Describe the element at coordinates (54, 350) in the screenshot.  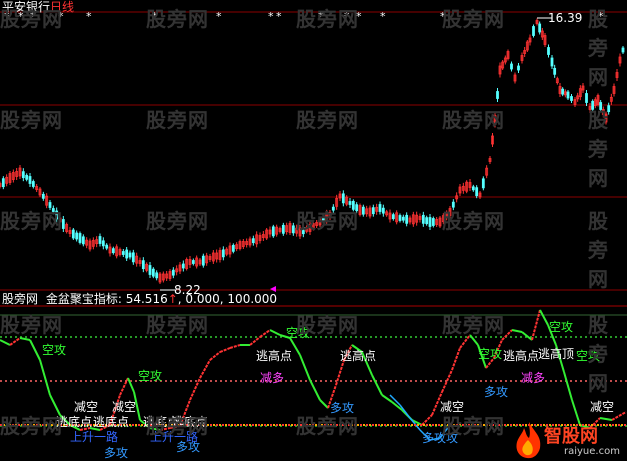
I see `signal-attack-empty: 空攻` at that location.